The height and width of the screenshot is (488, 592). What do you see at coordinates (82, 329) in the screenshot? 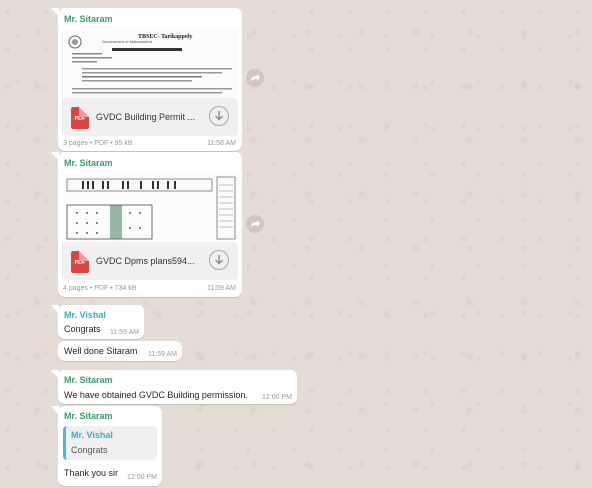
I see `message-text: Congrats` at bounding box center [82, 329].